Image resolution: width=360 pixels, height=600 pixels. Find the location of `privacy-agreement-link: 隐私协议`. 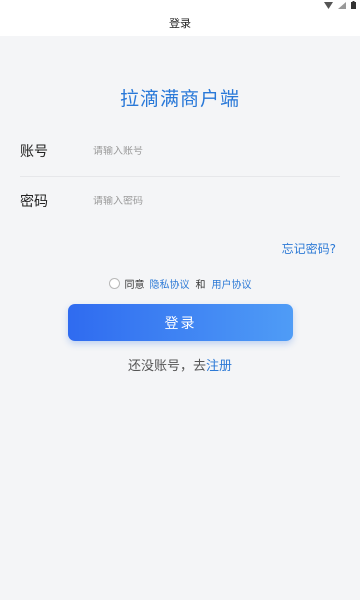

privacy-agreement-link: 隐私协议 is located at coordinates (170, 283).